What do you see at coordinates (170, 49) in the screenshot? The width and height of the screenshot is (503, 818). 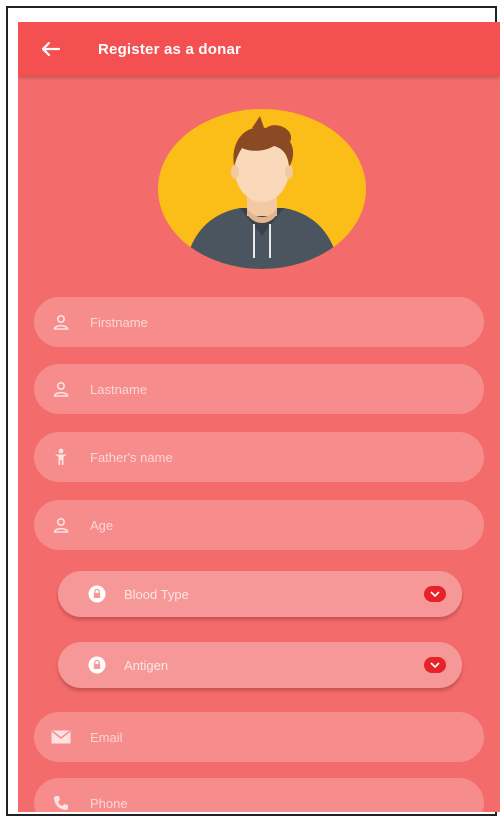 I see `page-title: Register as a donar` at bounding box center [170, 49].